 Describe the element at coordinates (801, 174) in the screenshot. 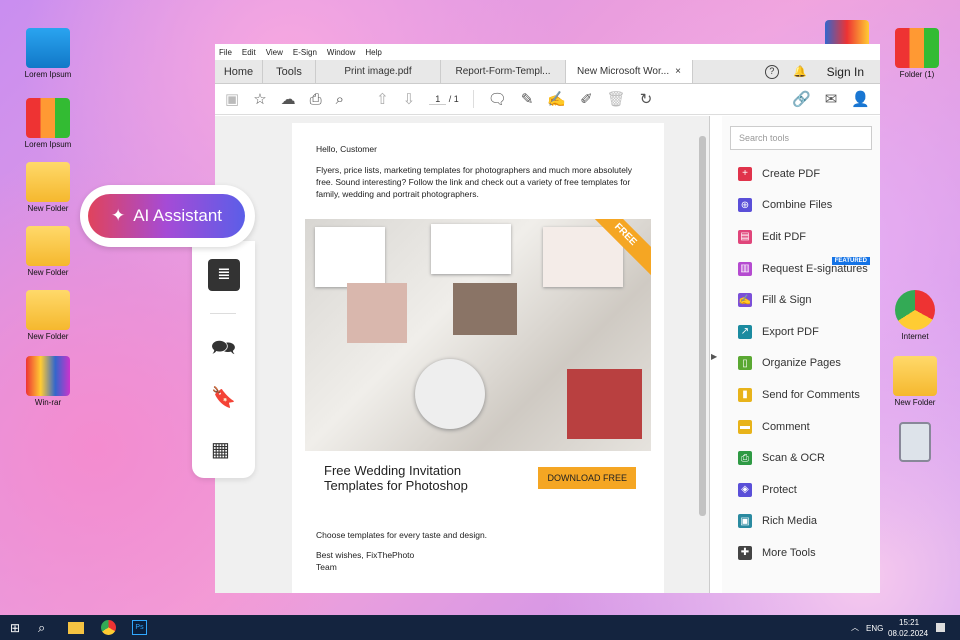

I see `tool-item-create-pdf: + Create PDF` at that location.